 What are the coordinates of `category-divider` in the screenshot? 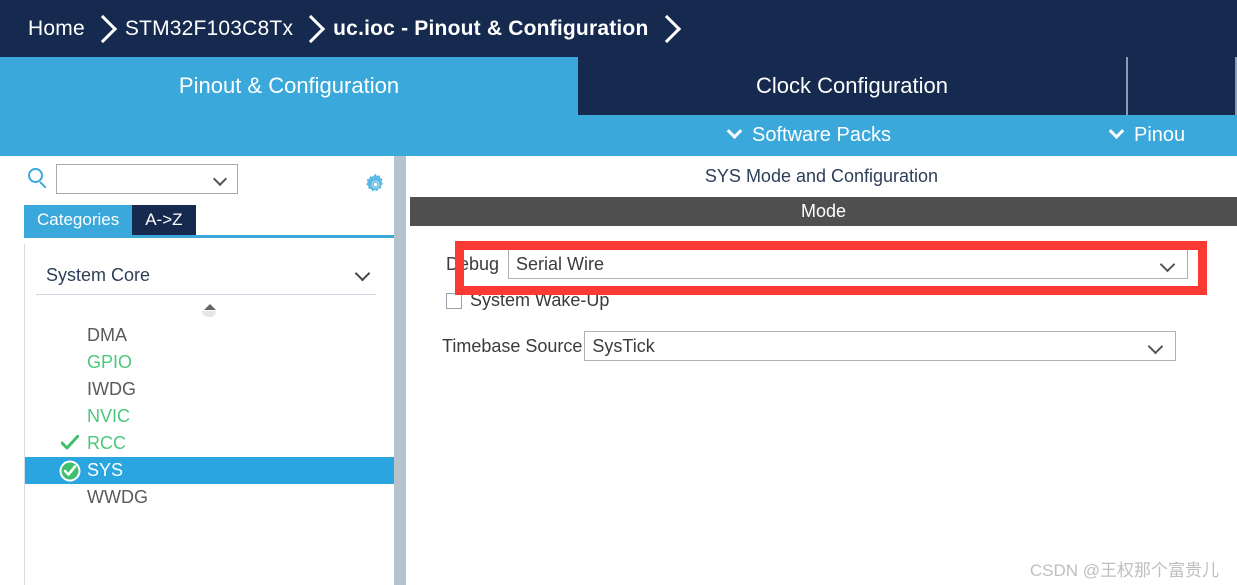 It's located at (206, 294).